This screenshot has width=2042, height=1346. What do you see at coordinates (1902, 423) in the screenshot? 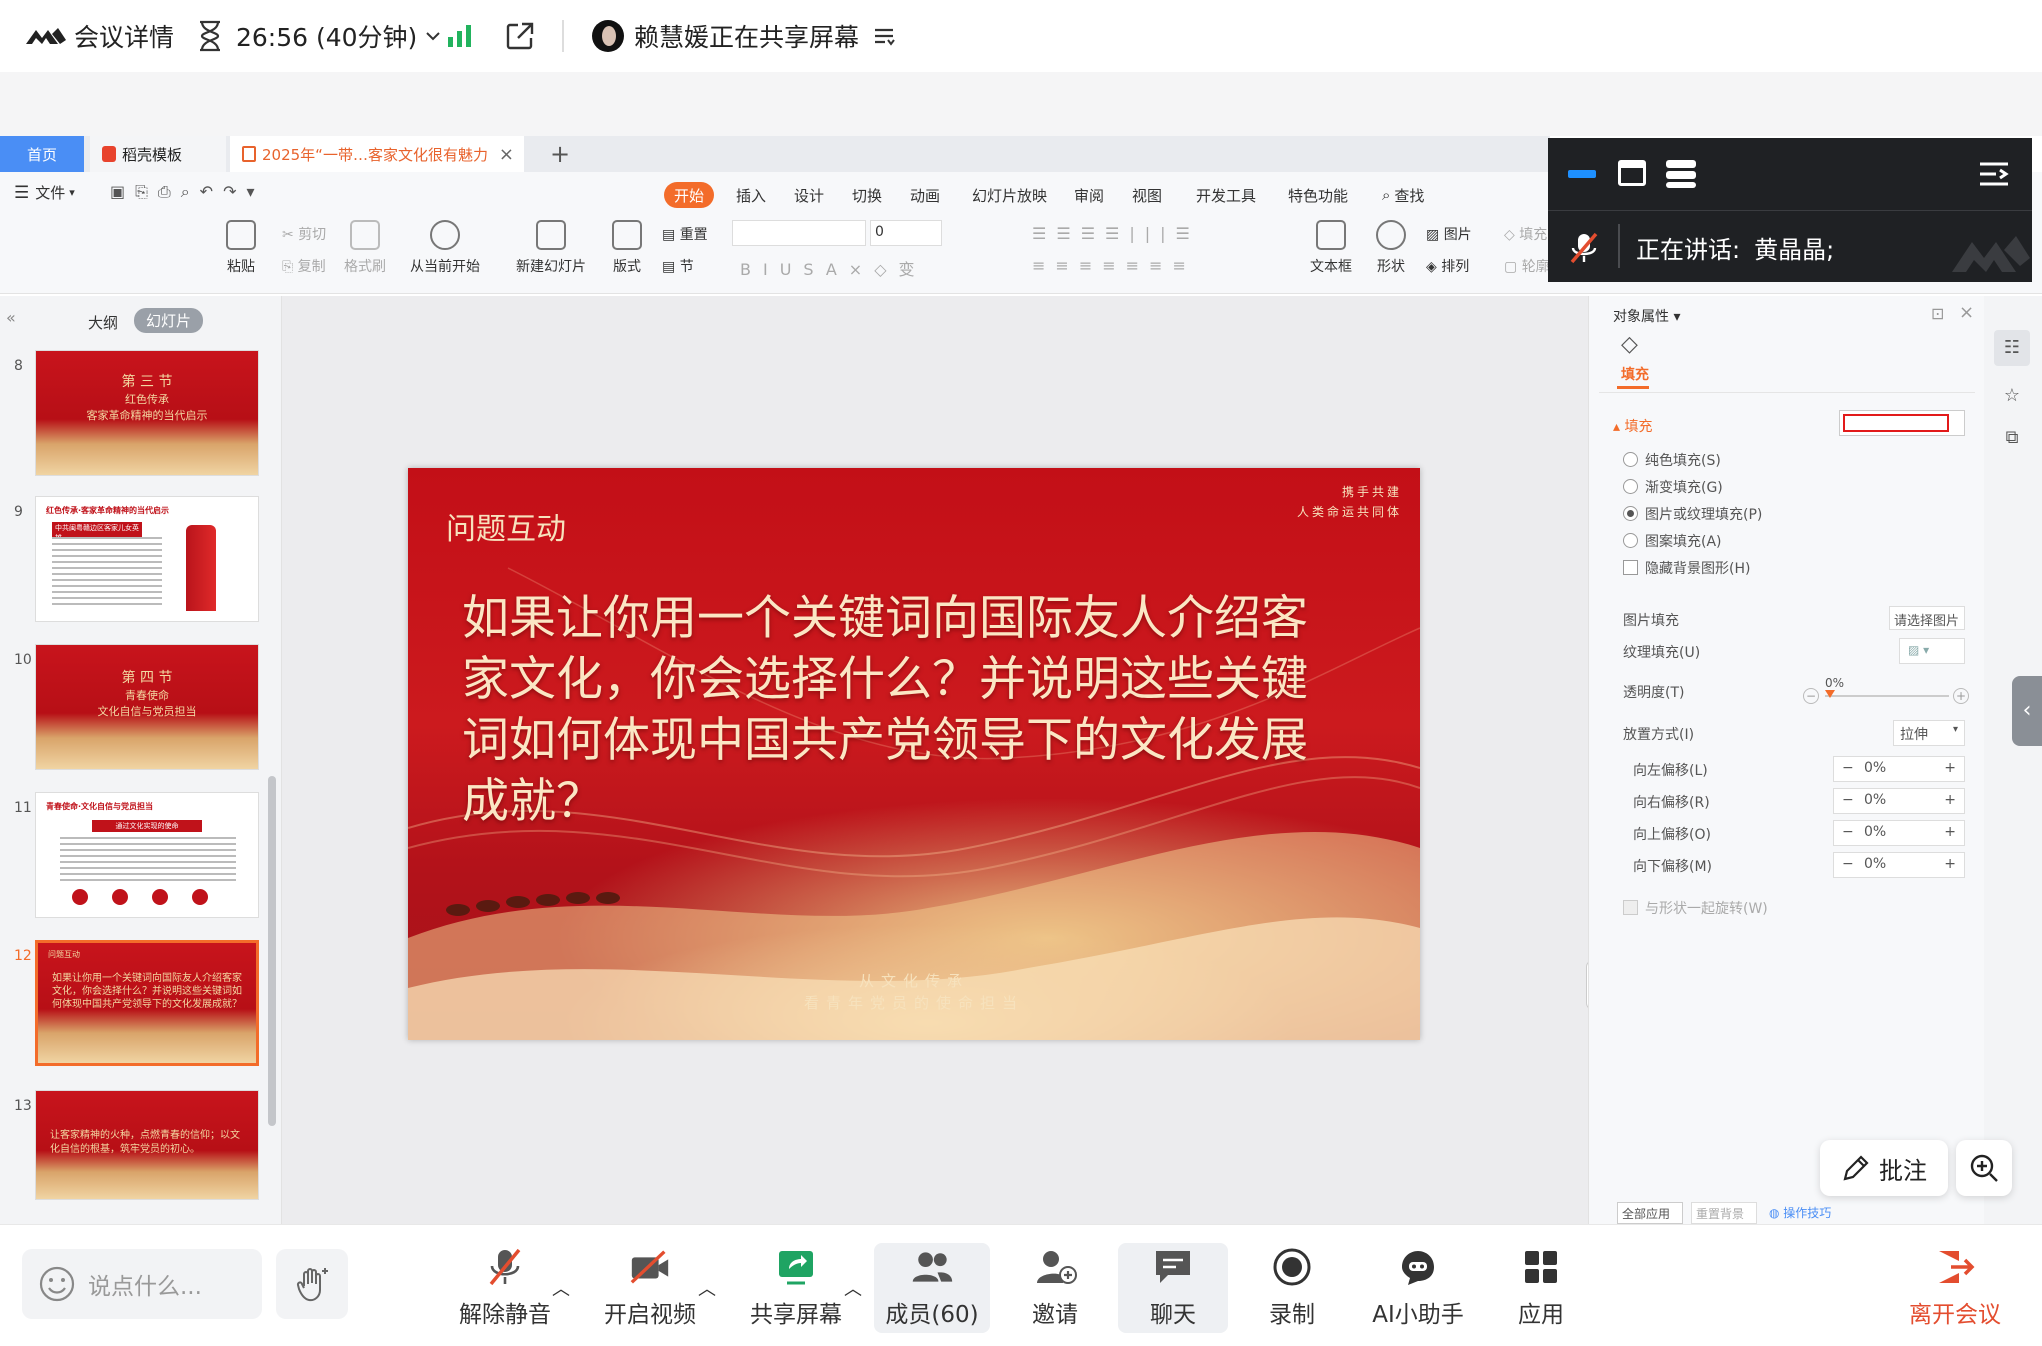
I see `fill-color-picker` at bounding box center [1902, 423].